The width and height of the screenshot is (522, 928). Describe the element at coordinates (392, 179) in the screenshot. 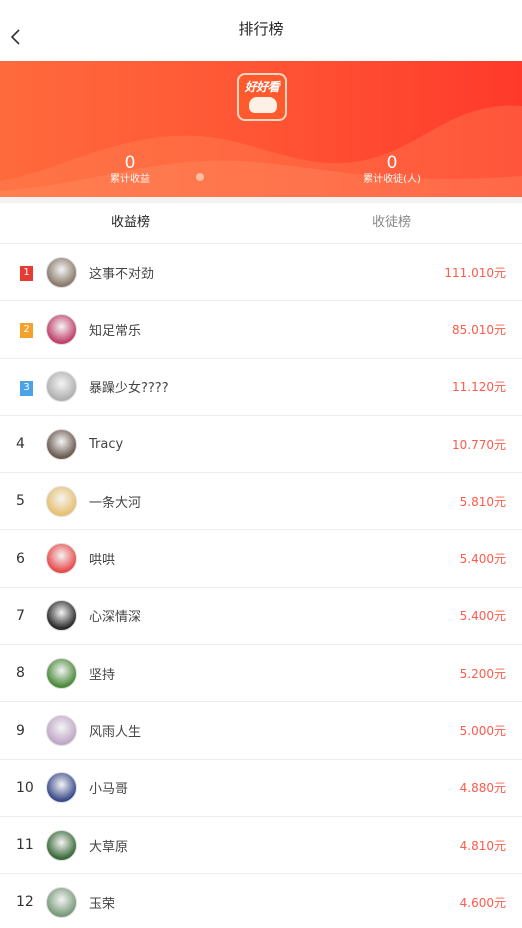

I see `total-apprentices-label: 累计收徒(人)` at that location.